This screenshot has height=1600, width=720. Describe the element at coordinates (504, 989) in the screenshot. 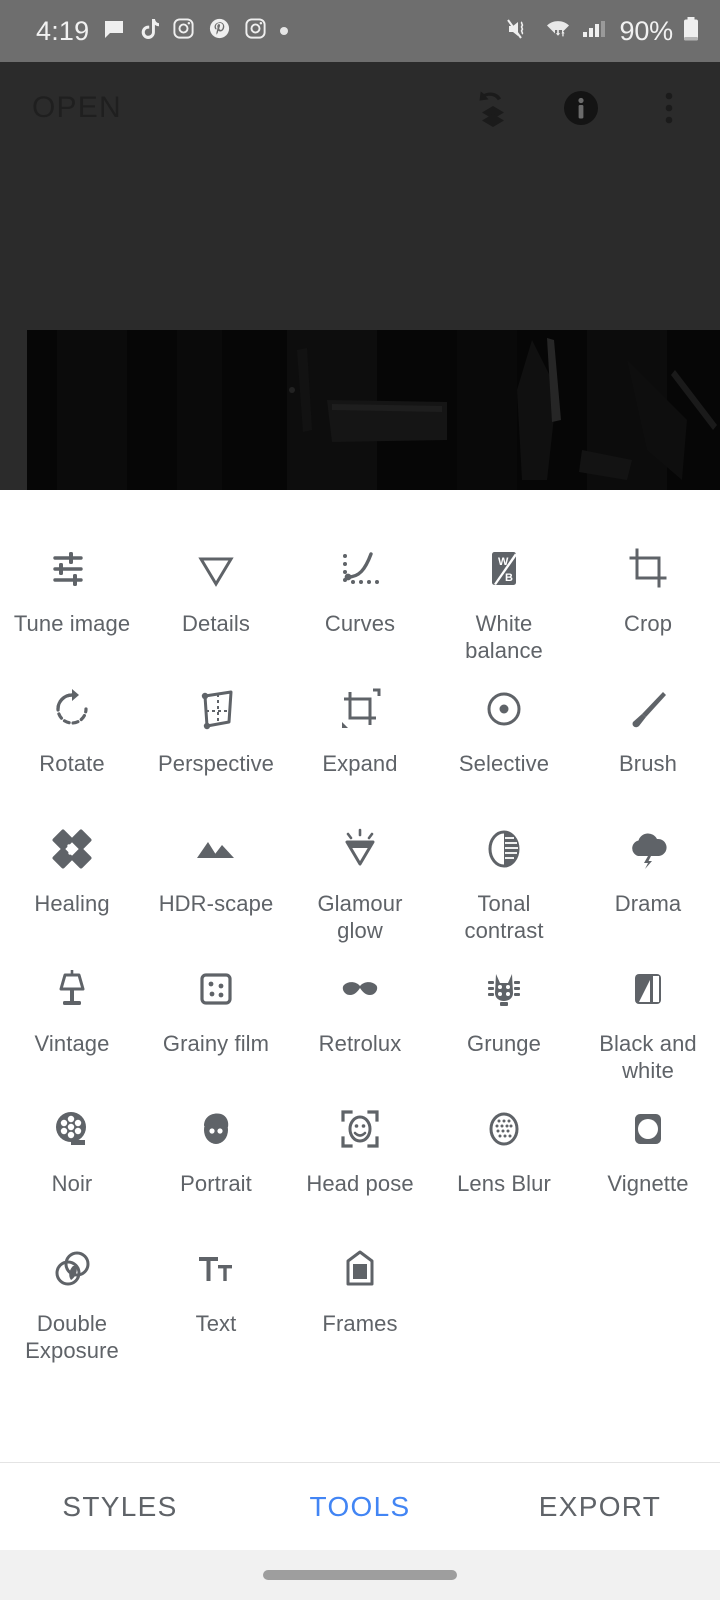

I see `grunge-guitar-headstock-icon` at that location.